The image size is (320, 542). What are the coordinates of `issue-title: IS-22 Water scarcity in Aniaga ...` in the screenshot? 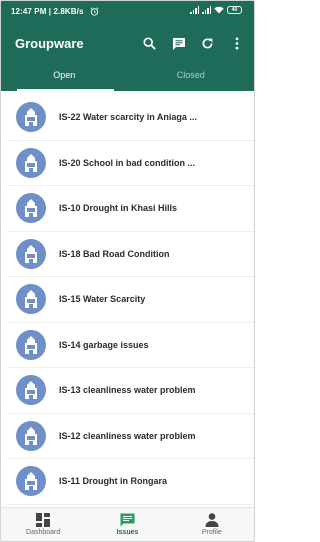 It's located at (128, 117).